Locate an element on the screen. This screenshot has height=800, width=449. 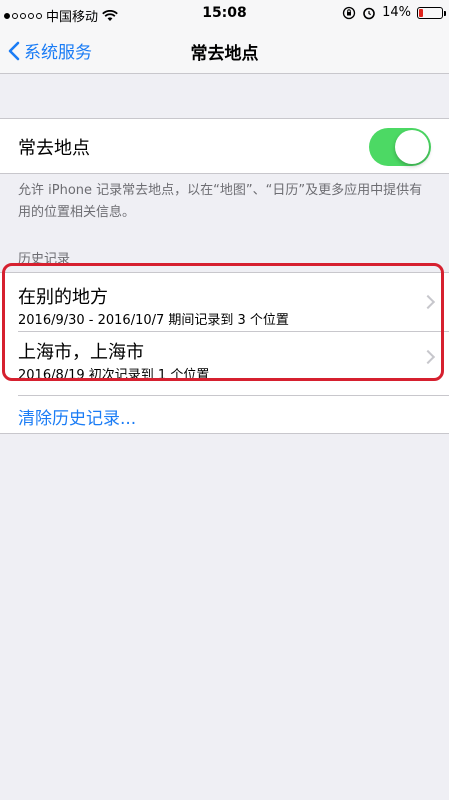
page-title: 常去地点 is located at coordinates (224, 54).